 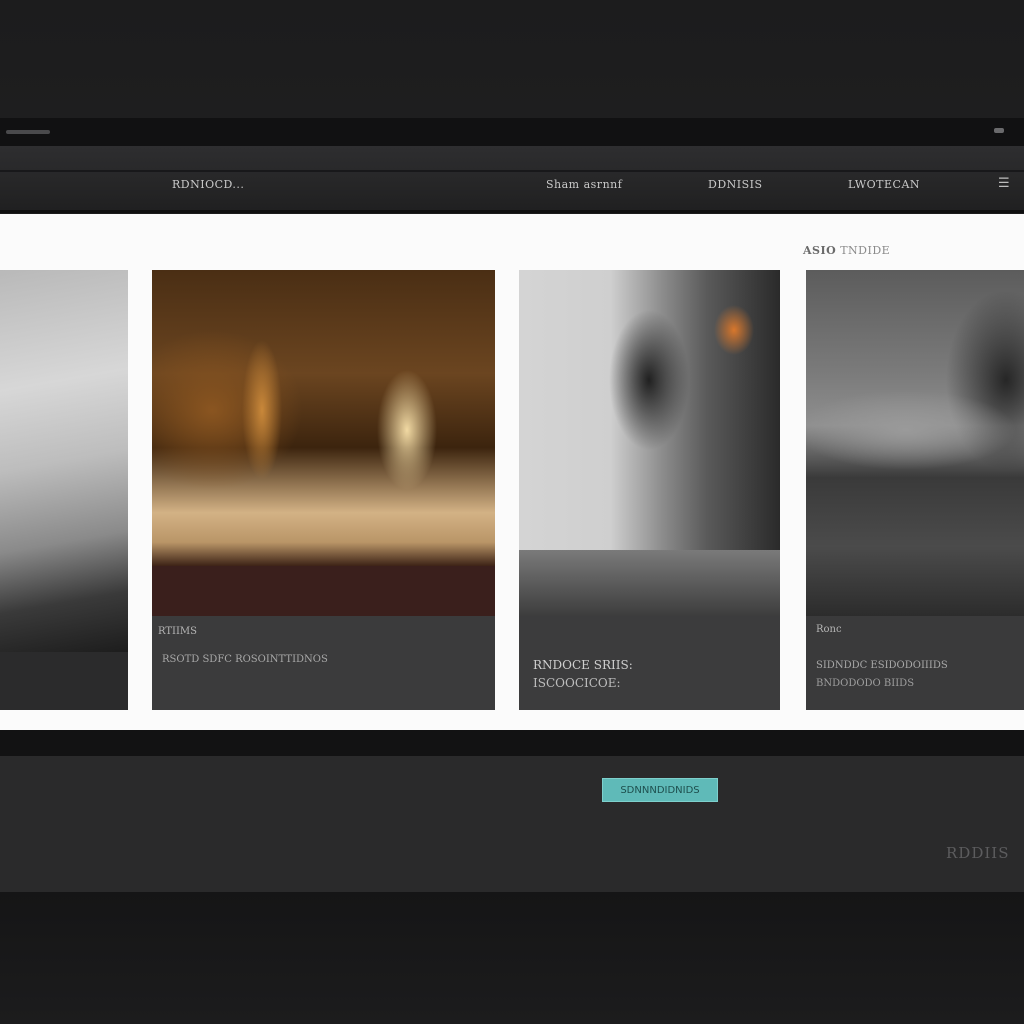 I want to click on footer-logo: RDDIIS, so click(x=978, y=853).